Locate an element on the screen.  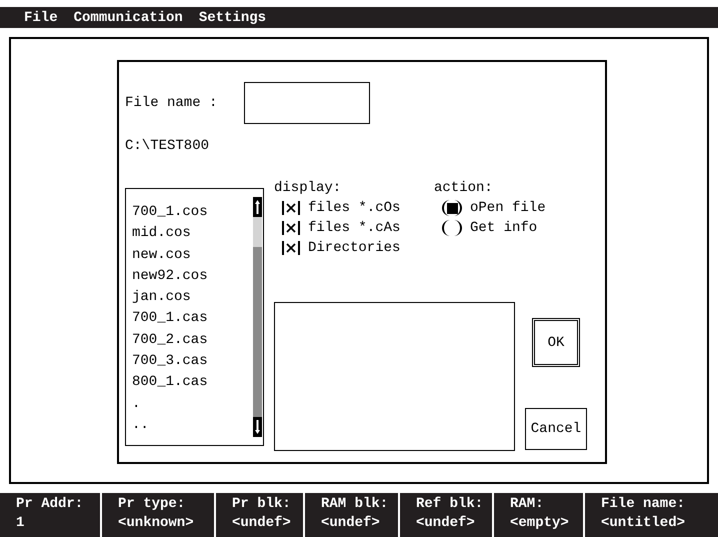
menu-item: File is located at coordinates (41, 18).